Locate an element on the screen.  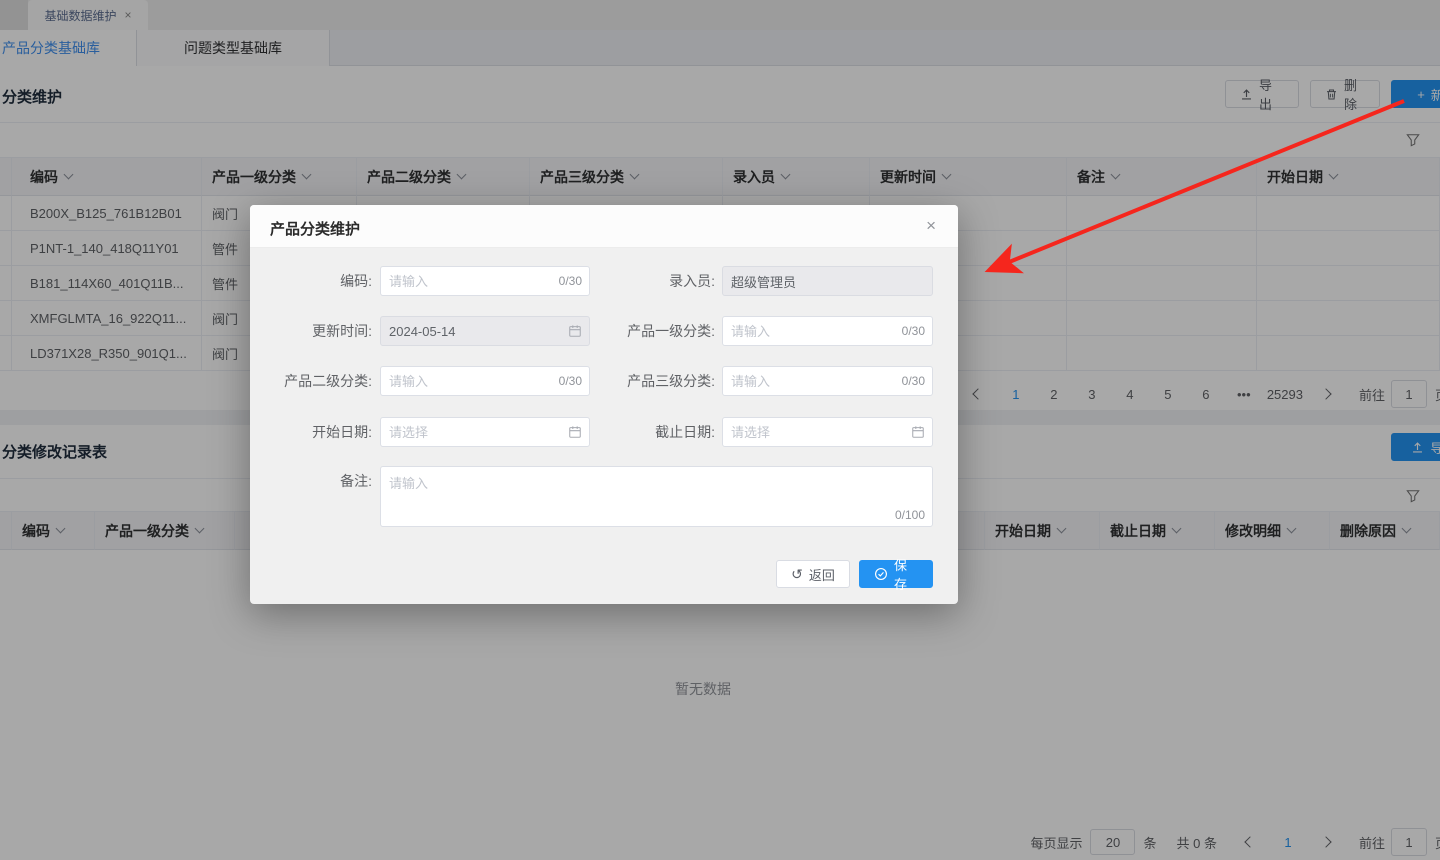
note-label: 备注: is located at coordinates (356, 481).